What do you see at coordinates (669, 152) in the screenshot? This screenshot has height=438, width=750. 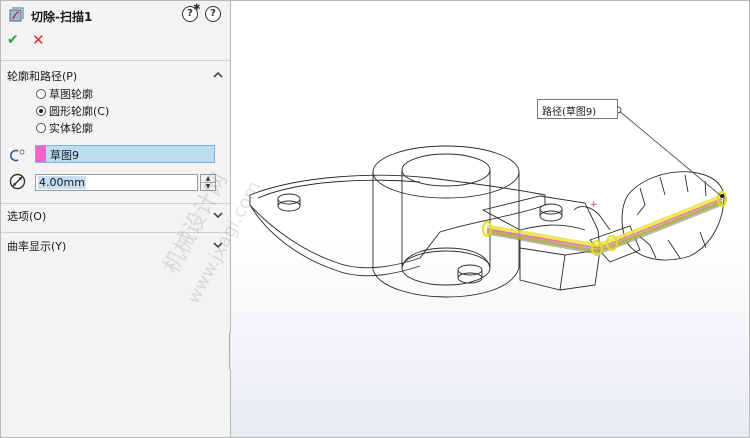 I see `callout-leader` at bounding box center [669, 152].